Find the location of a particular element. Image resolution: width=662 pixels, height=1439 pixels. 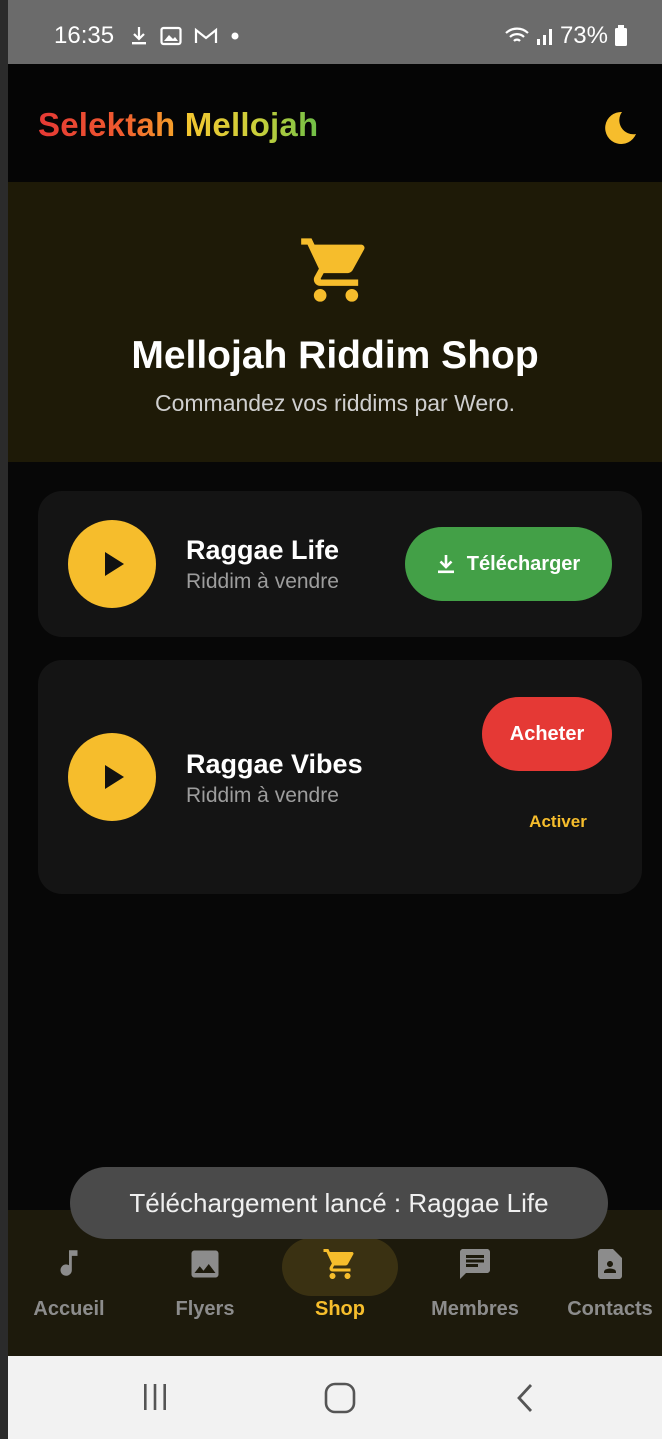

nav-item-contacts: Contacts is located at coordinates (603, 1275).